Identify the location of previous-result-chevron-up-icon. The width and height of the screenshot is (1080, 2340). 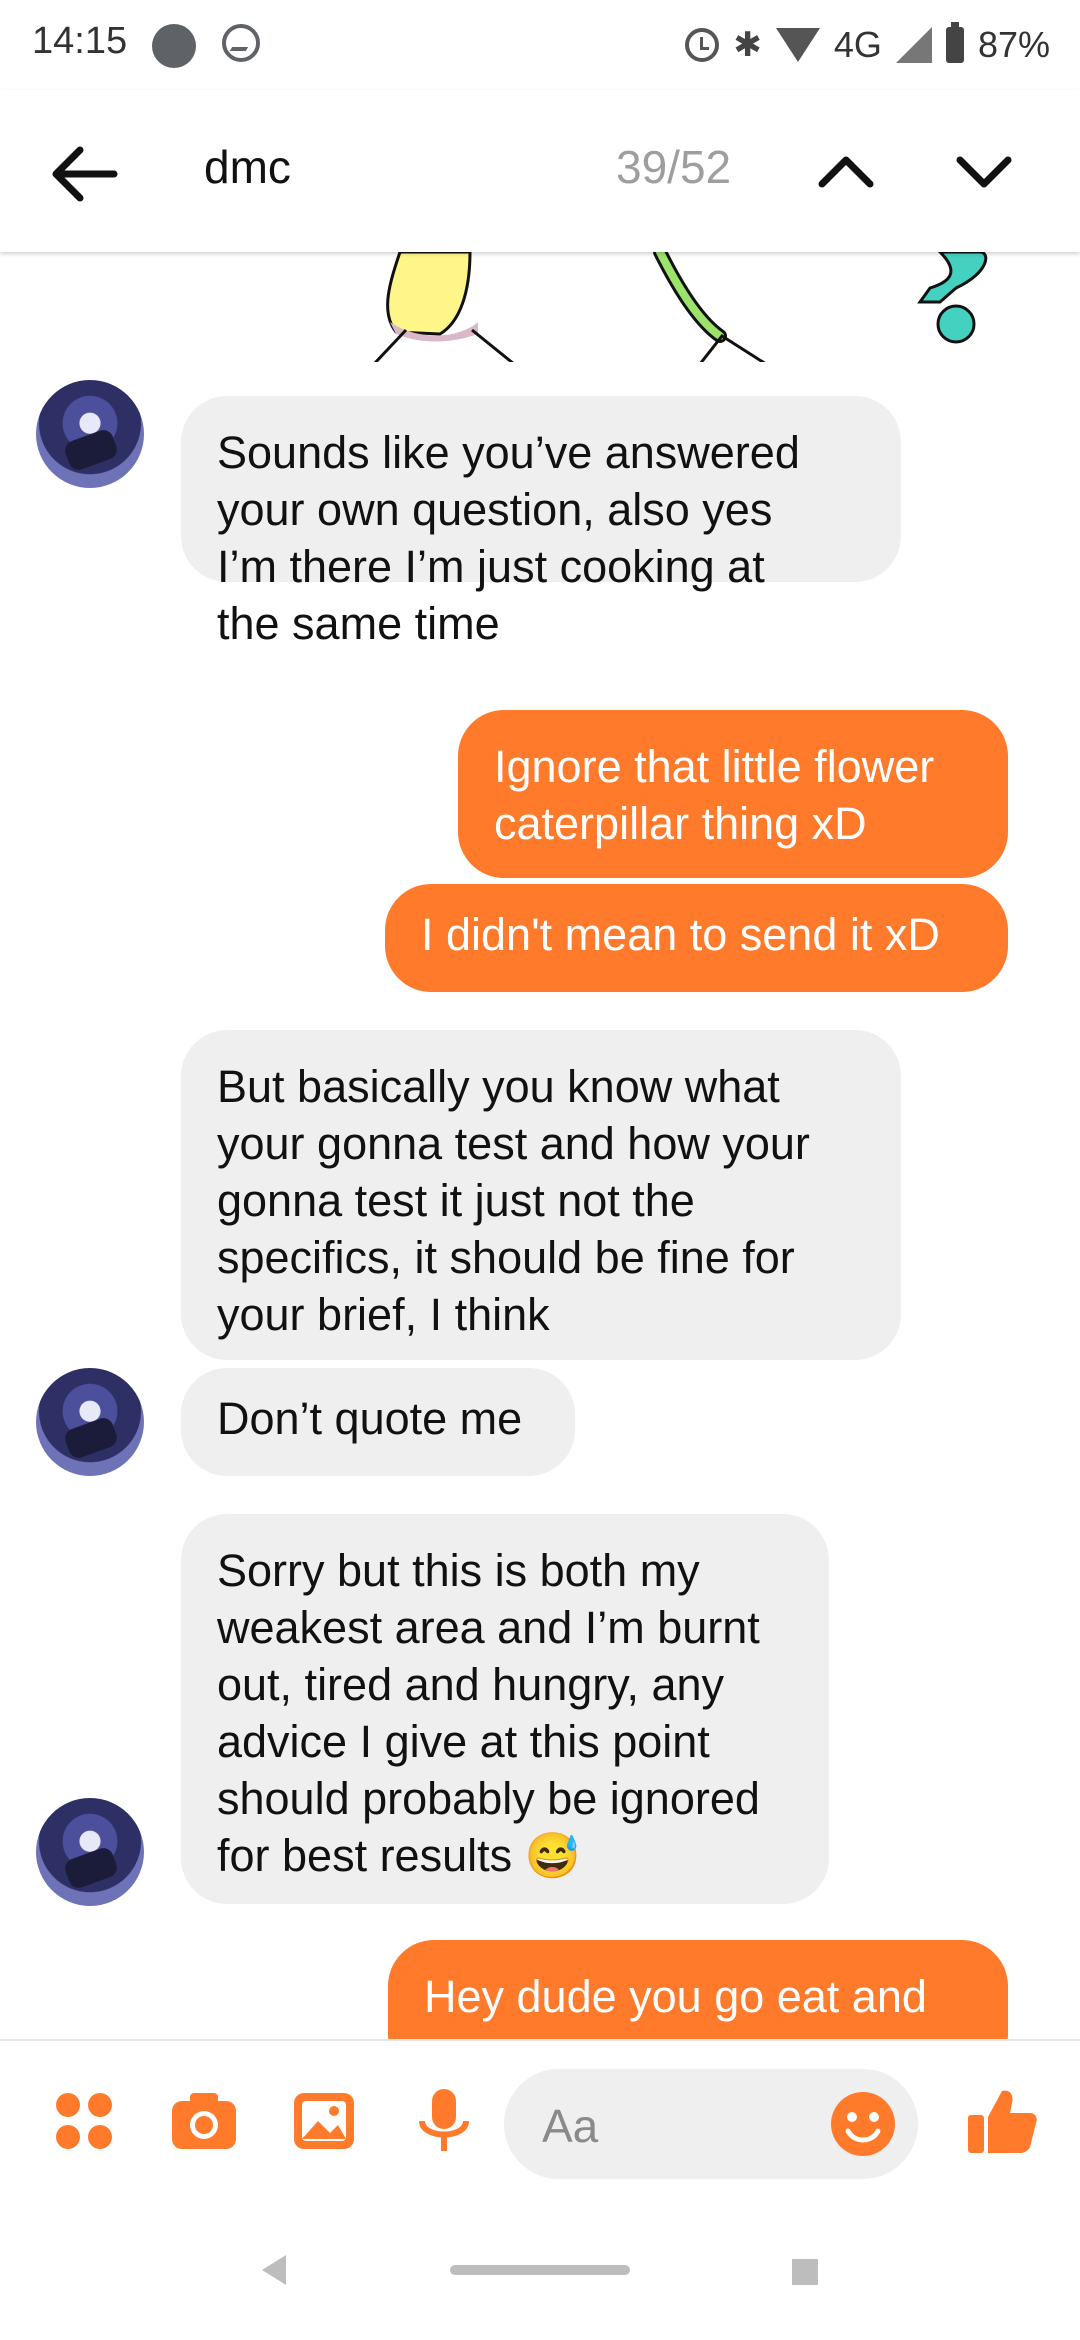
(846, 172).